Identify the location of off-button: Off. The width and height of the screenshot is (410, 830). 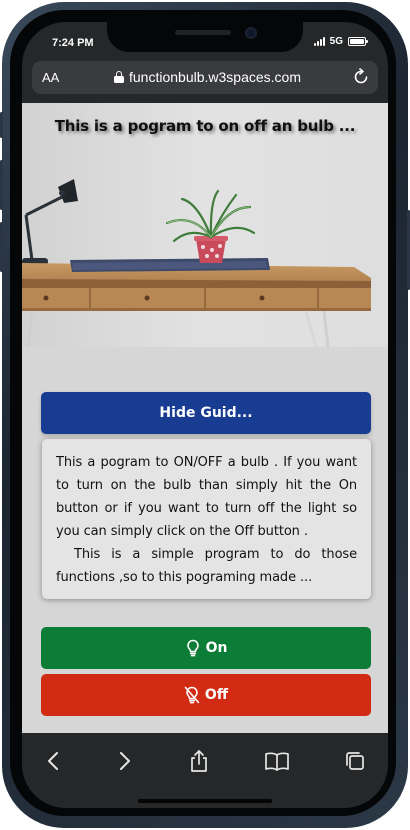
(206, 695).